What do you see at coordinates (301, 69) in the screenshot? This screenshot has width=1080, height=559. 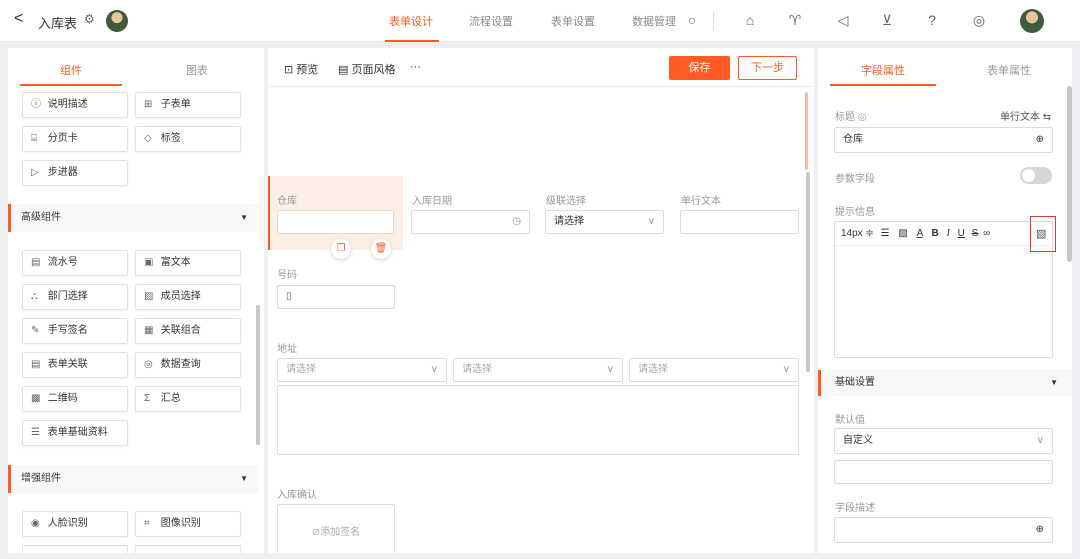 I see `preview-button: ⊡ 预览` at bounding box center [301, 69].